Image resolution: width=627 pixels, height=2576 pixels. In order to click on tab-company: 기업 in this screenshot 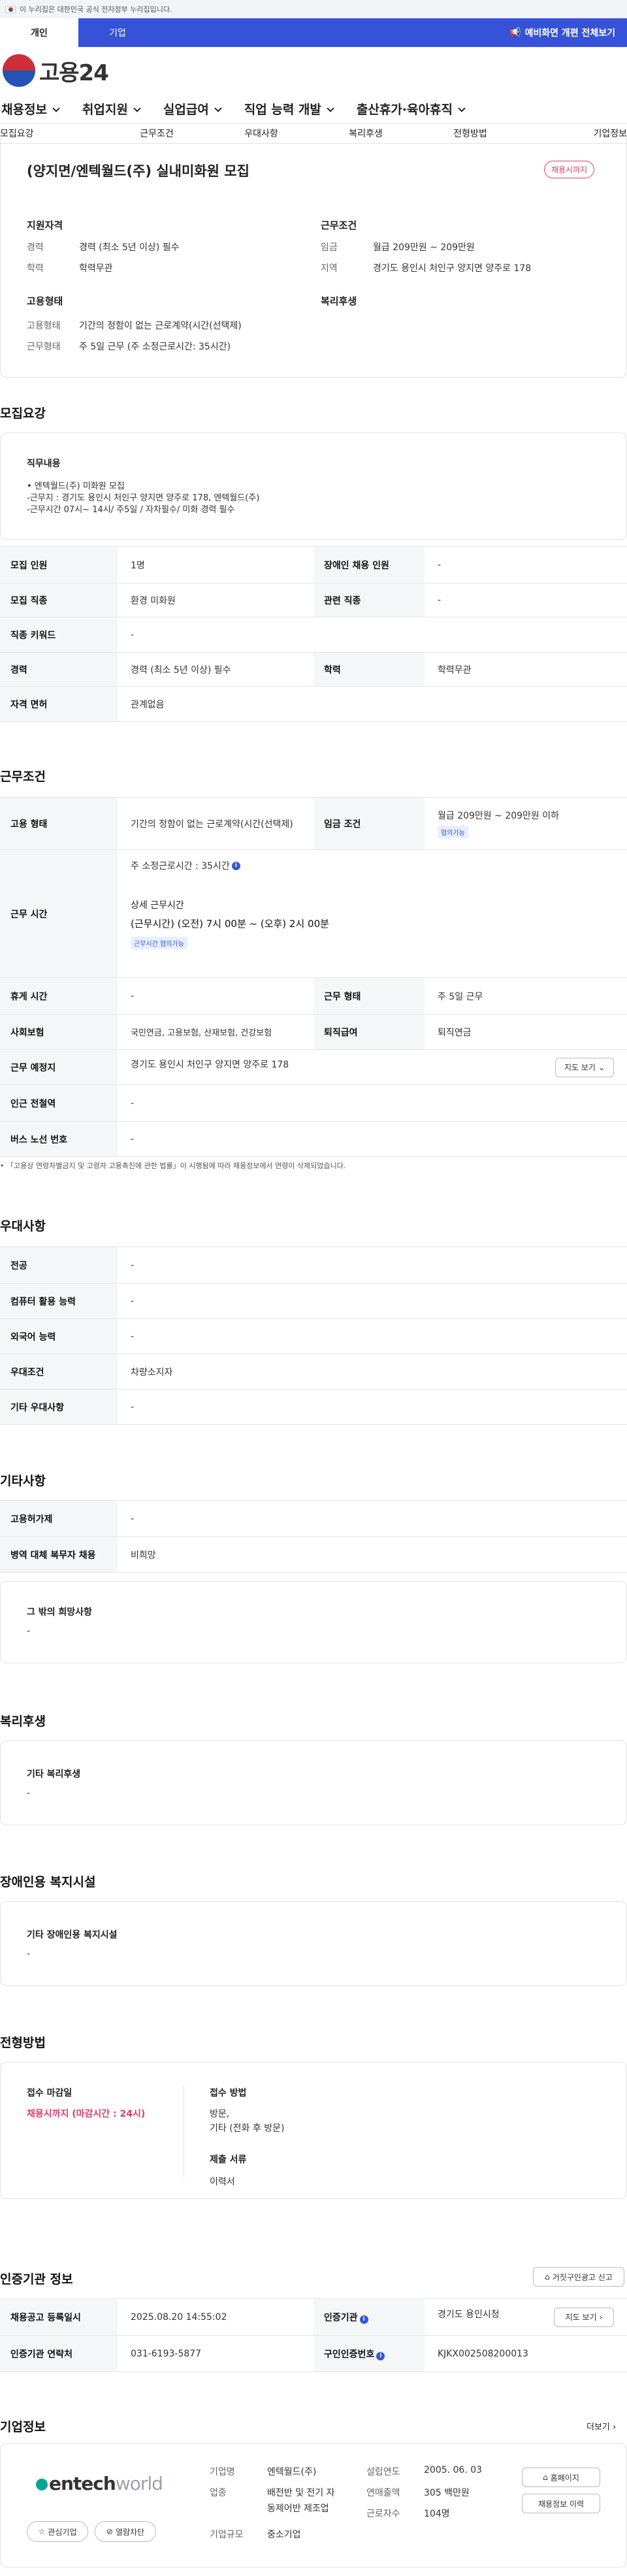, I will do `click(117, 32)`.